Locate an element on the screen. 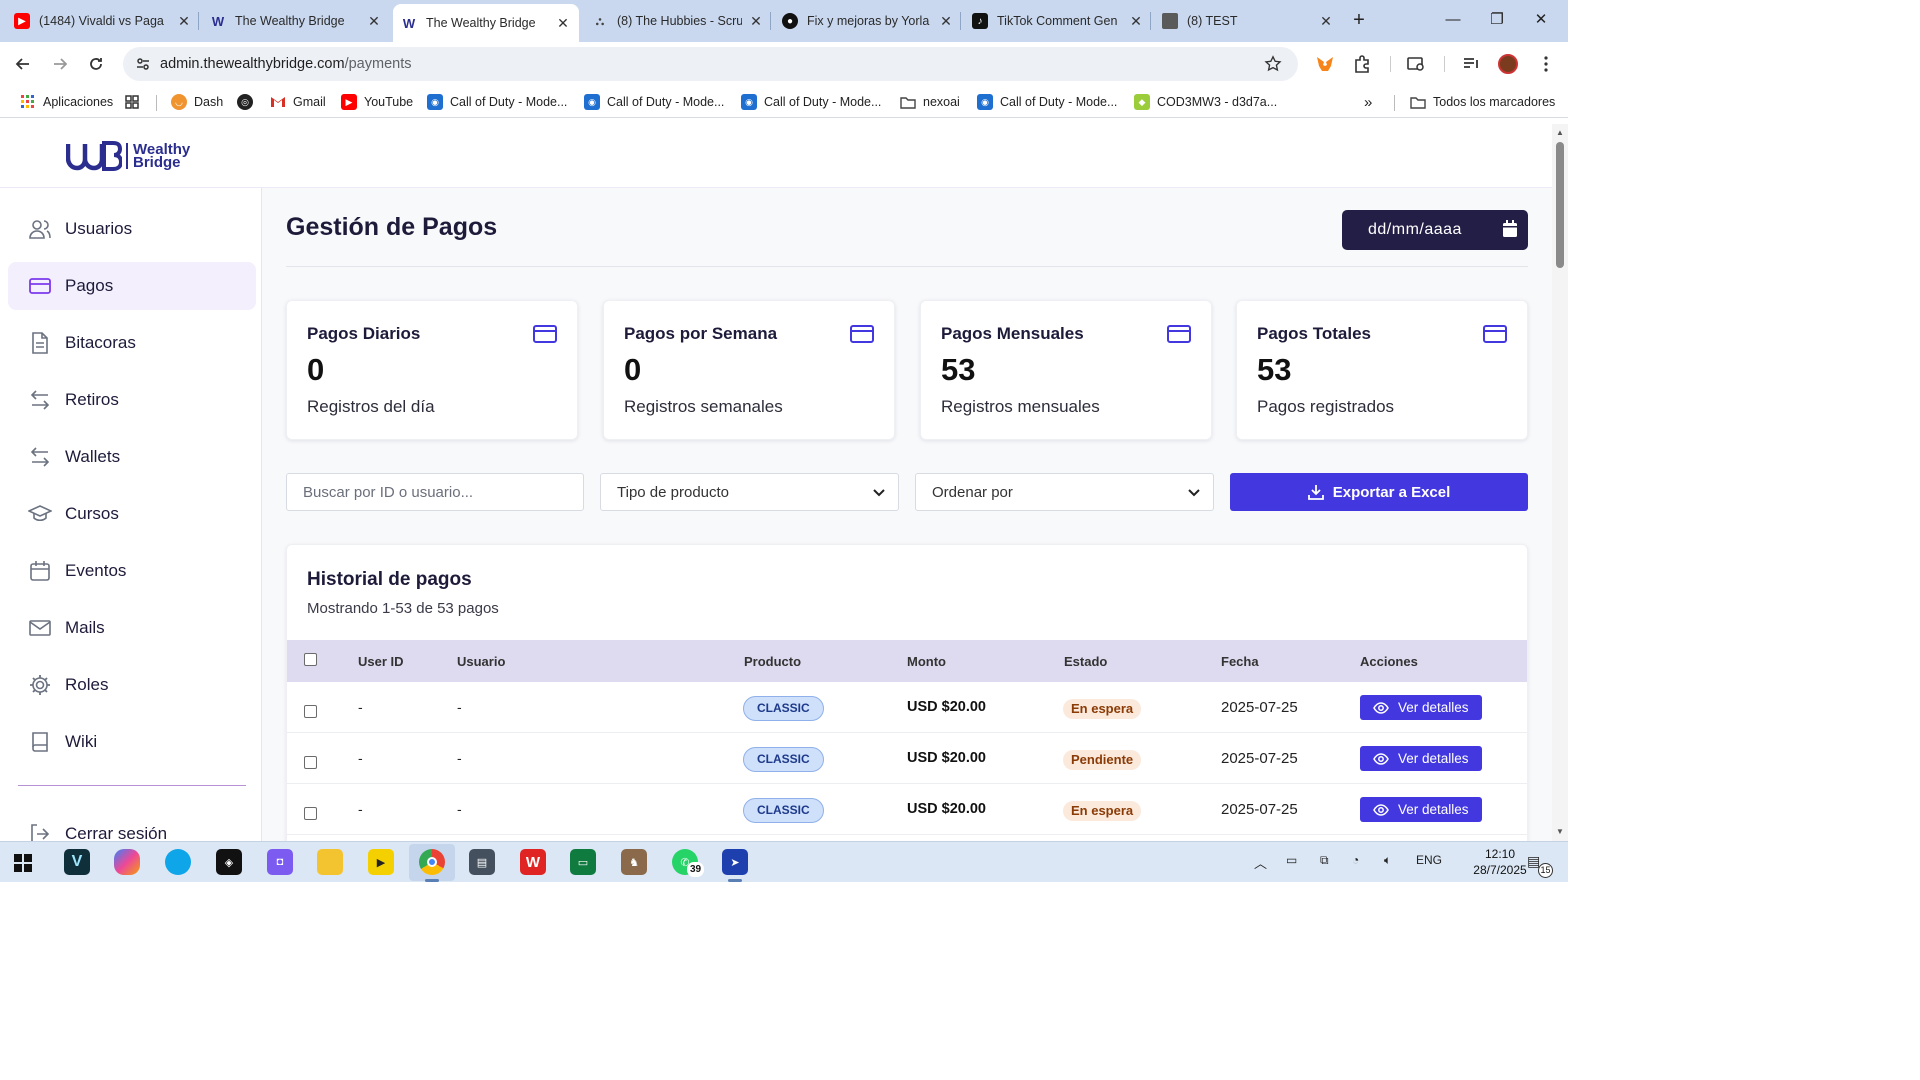  bookmarks-overflow-icon: » is located at coordinates (1368, 102).